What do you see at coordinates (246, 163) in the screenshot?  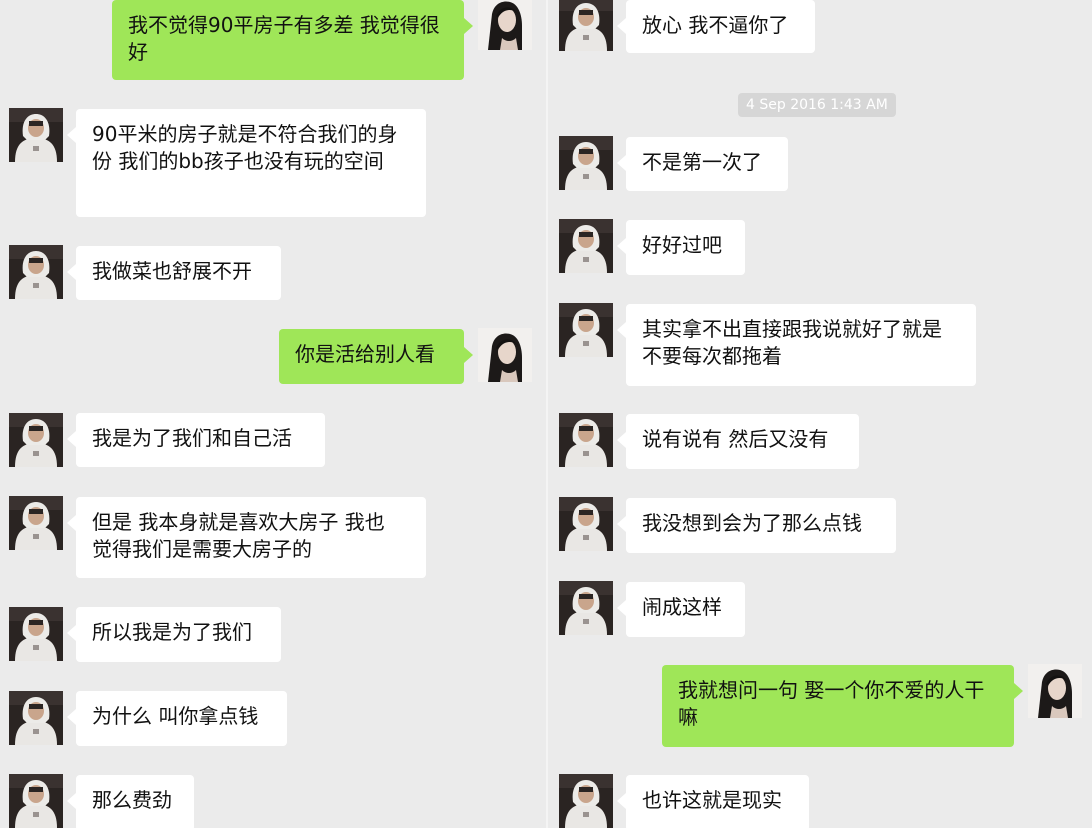 I see `message-bubble-incoming: 90平米的房子就是不符合我们的身份 我们的bb孩子也没有玩的空间` at bounding box center [246, 163].